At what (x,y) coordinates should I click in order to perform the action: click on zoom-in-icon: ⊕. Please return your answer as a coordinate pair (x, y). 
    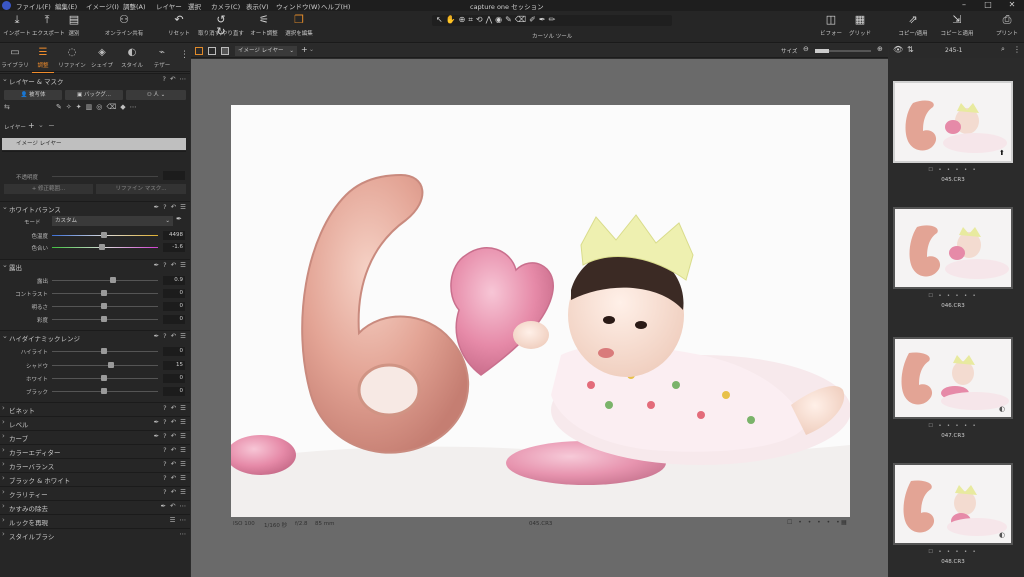
    Looking at the image, I should click on (880, 49).